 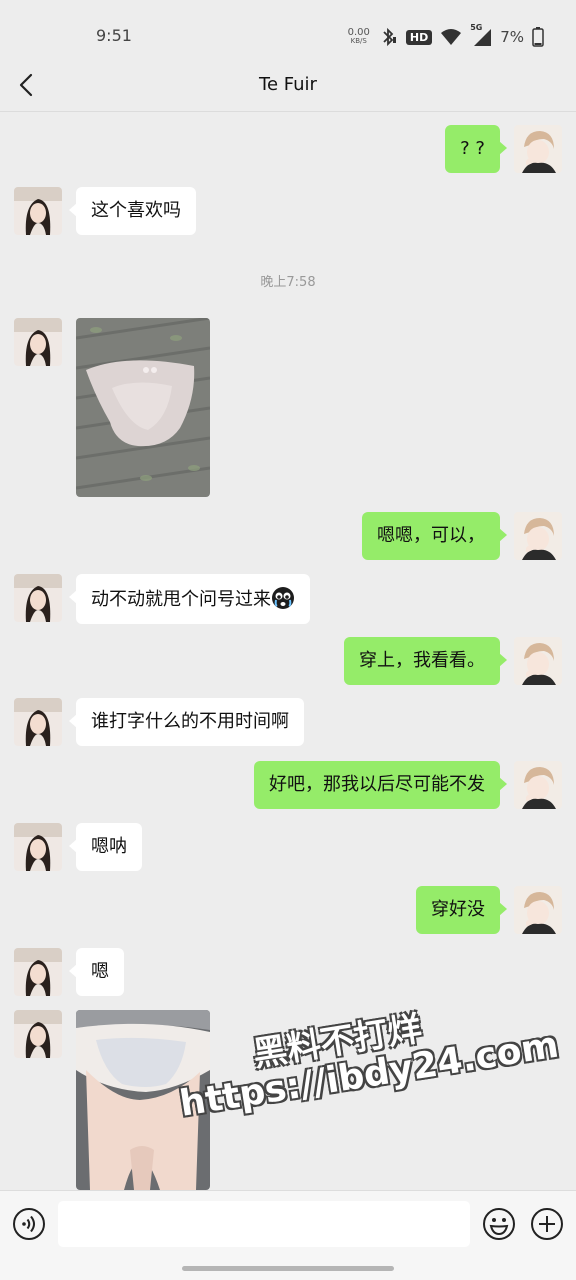 What do you see at coordinates (434, 536) in the screenshot?
I see `message-bubble-sent: 嗯嗯，可以，` at bounding box center [434, 536].